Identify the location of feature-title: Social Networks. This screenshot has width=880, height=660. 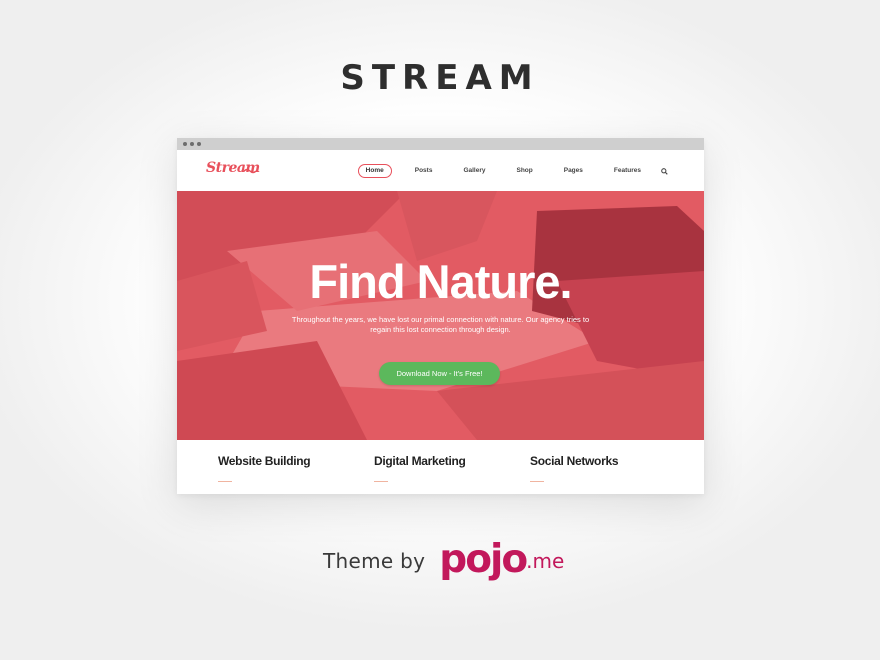
(574, 461).